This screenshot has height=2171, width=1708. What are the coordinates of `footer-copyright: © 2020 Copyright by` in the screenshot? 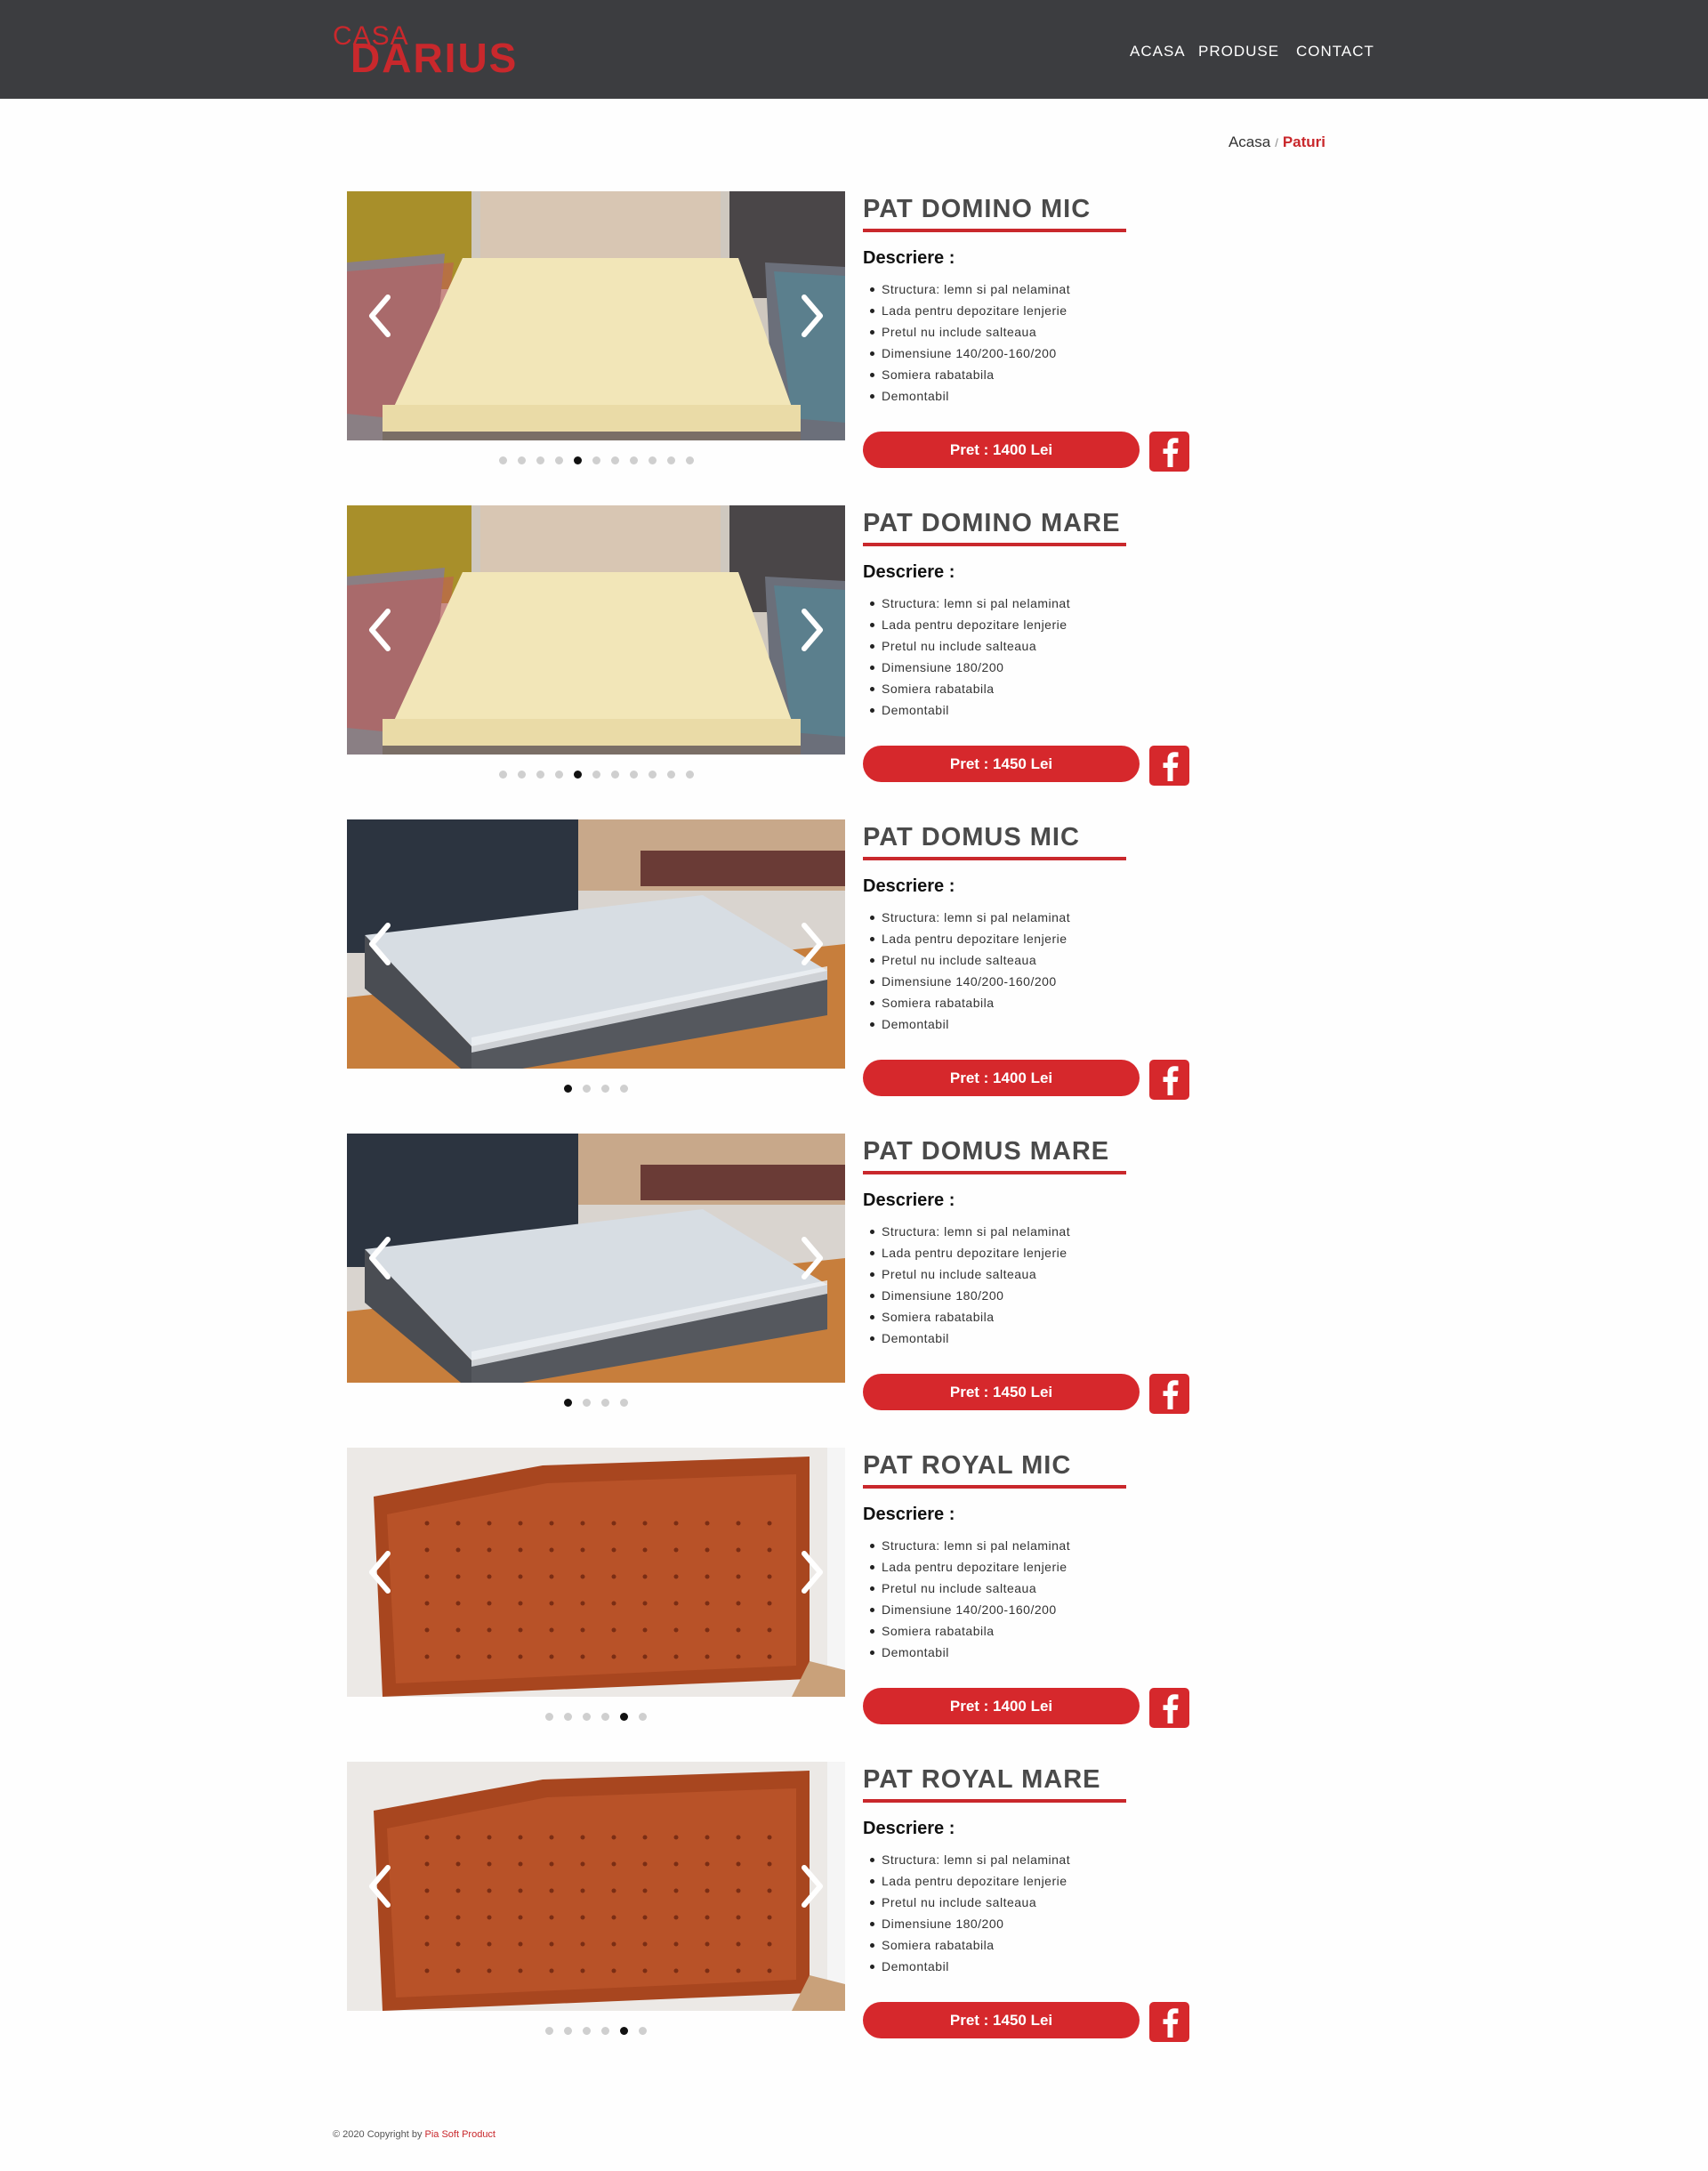 It's located at (379, 2134).